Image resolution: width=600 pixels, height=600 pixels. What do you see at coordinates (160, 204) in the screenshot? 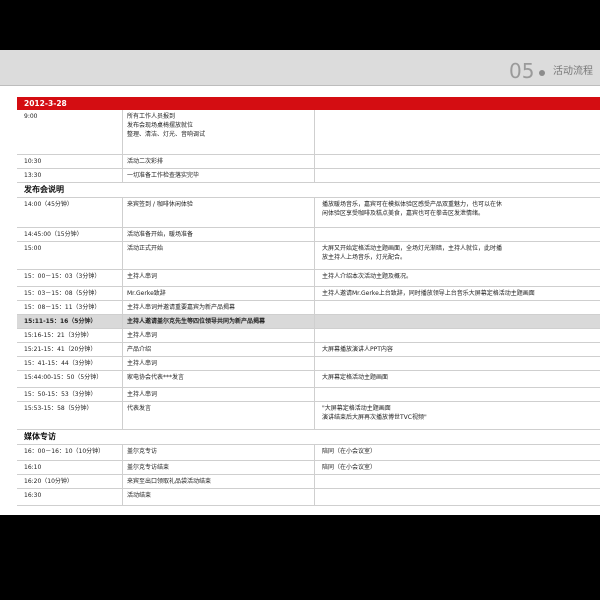
I see `activity-line: 来宾签到 / 咖啡休闲体验` at bounding box center [160, 204].